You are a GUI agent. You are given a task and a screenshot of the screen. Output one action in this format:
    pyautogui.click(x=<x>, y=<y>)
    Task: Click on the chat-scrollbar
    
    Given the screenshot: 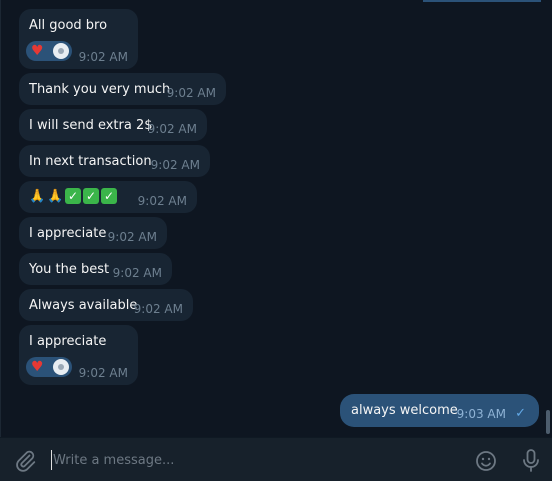 What is the action you would take?
    pyautogui.click(x=548, y=422)
    